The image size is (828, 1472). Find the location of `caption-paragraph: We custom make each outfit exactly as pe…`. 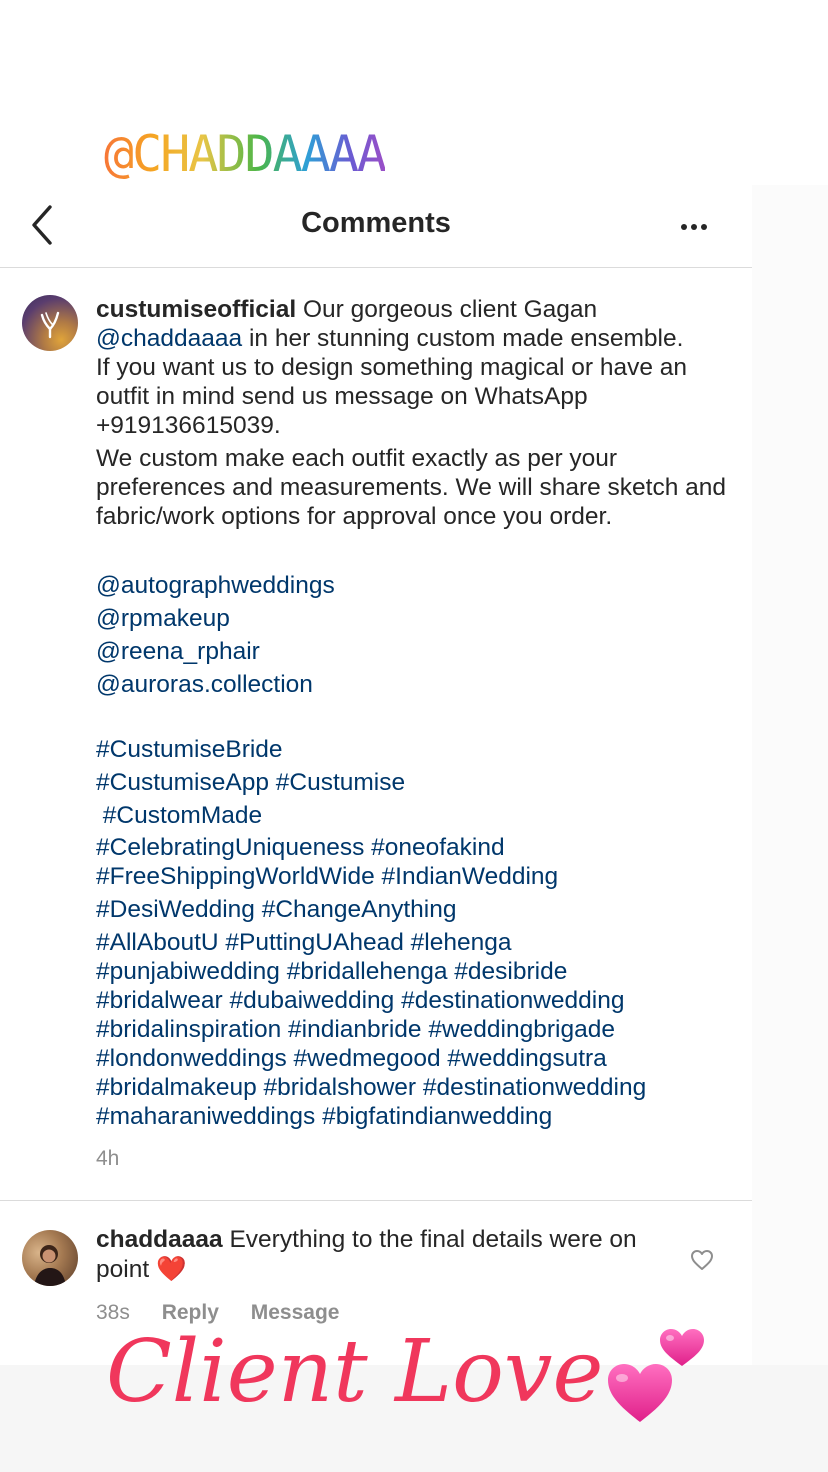

caption-paragraph: We custom make each outfit exactly as pe… is located at coordinates (411, 487).